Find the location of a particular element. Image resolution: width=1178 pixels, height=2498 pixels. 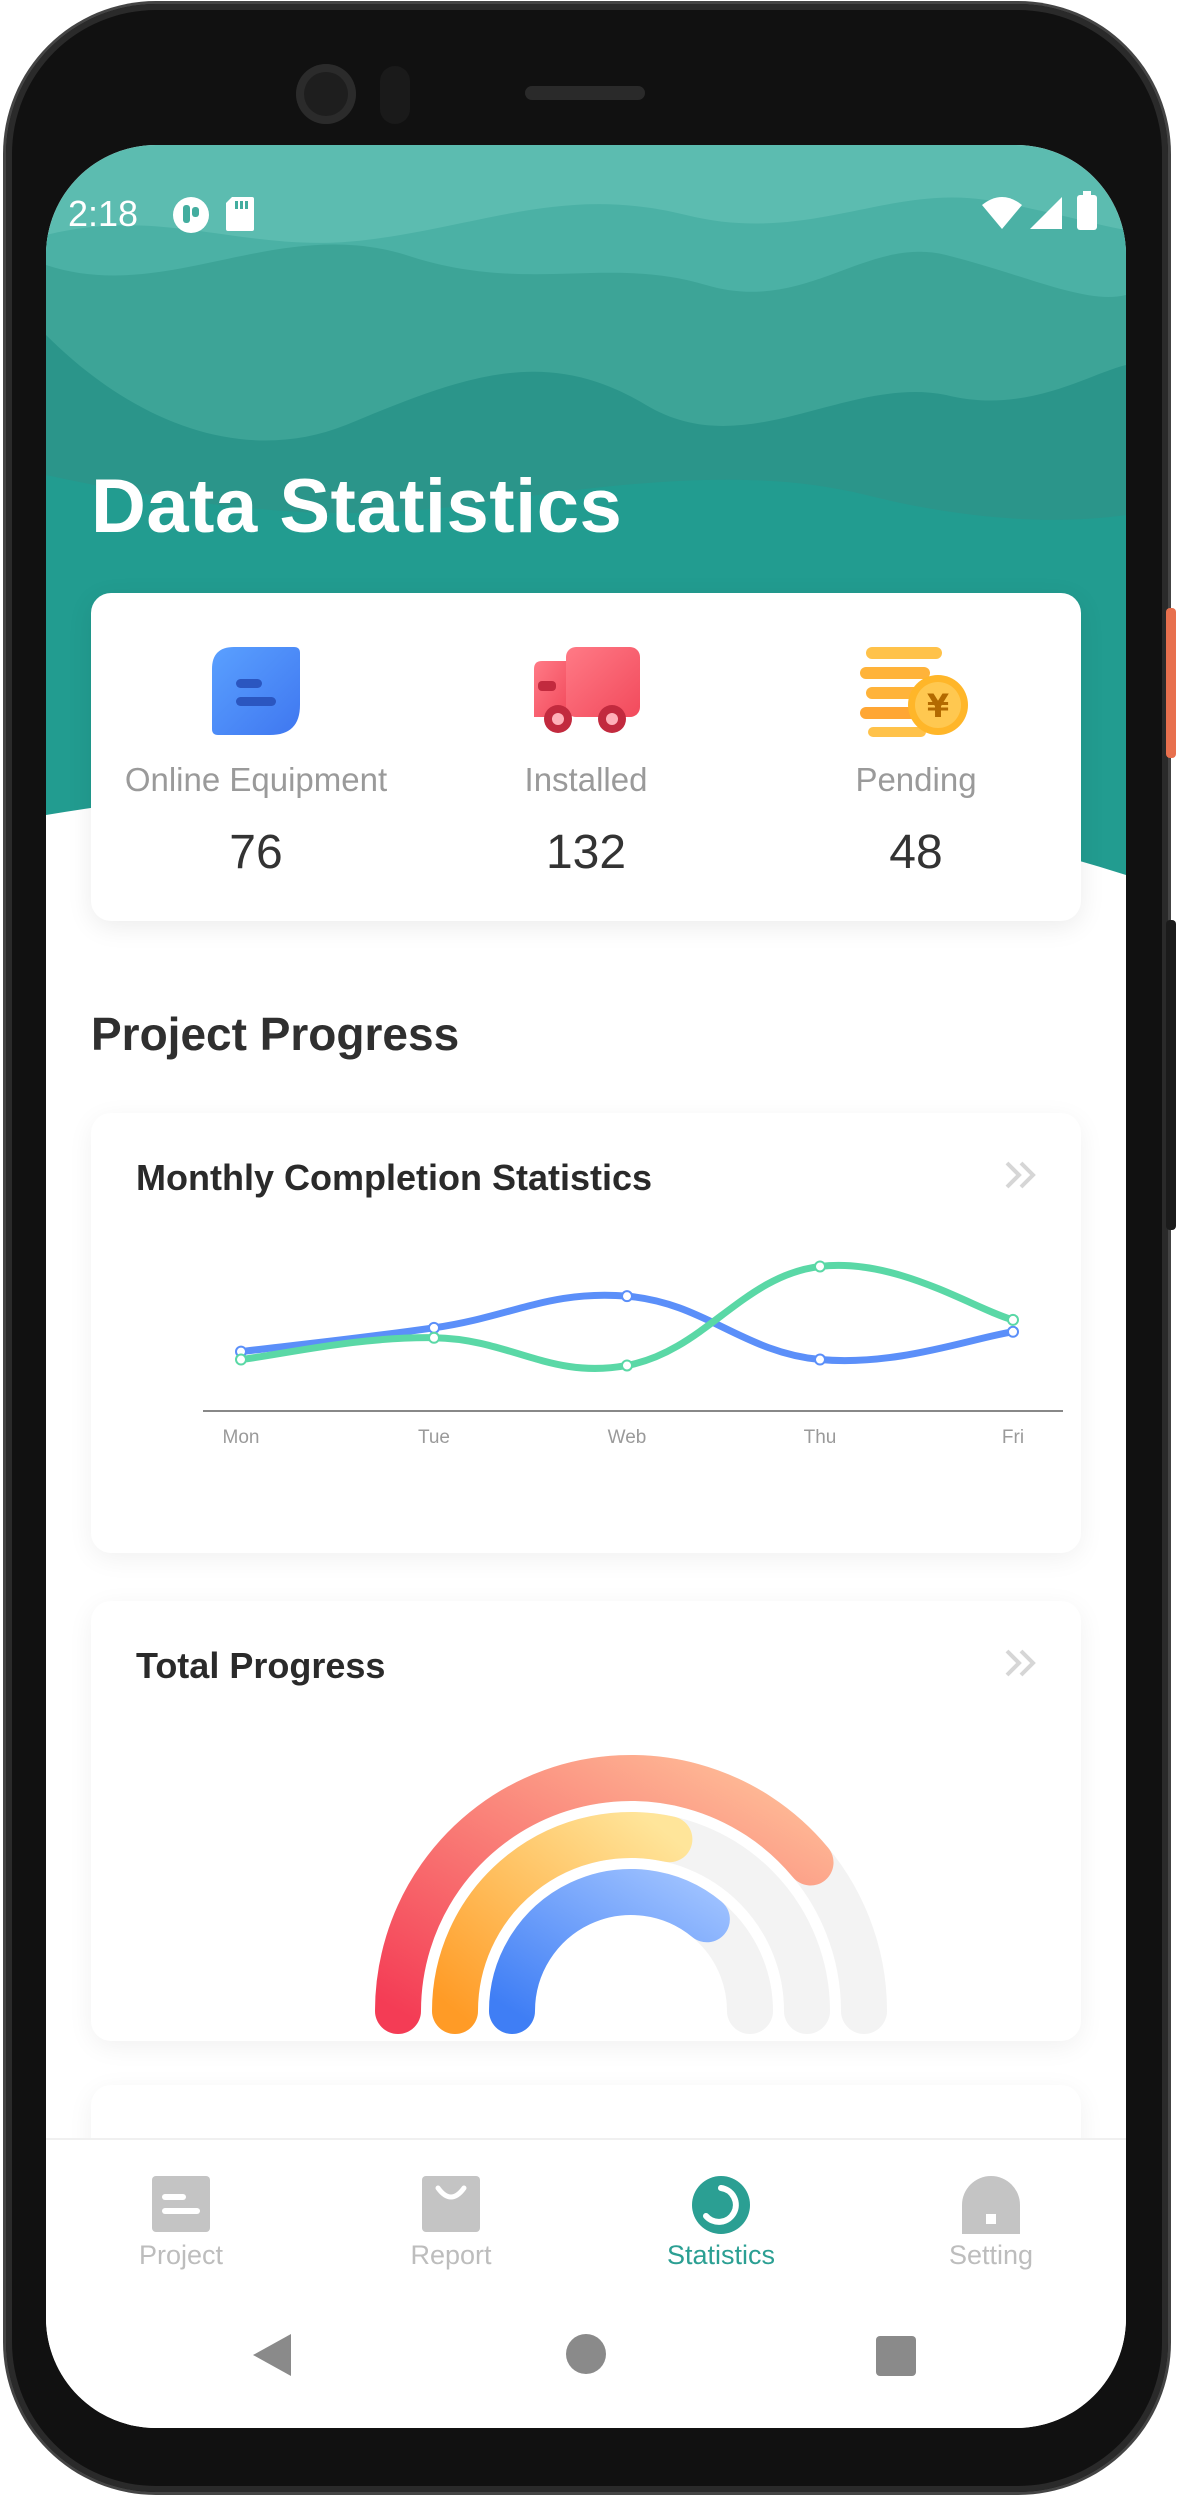

x-tick-label: Fri is located at coordinates (1013, 1437).